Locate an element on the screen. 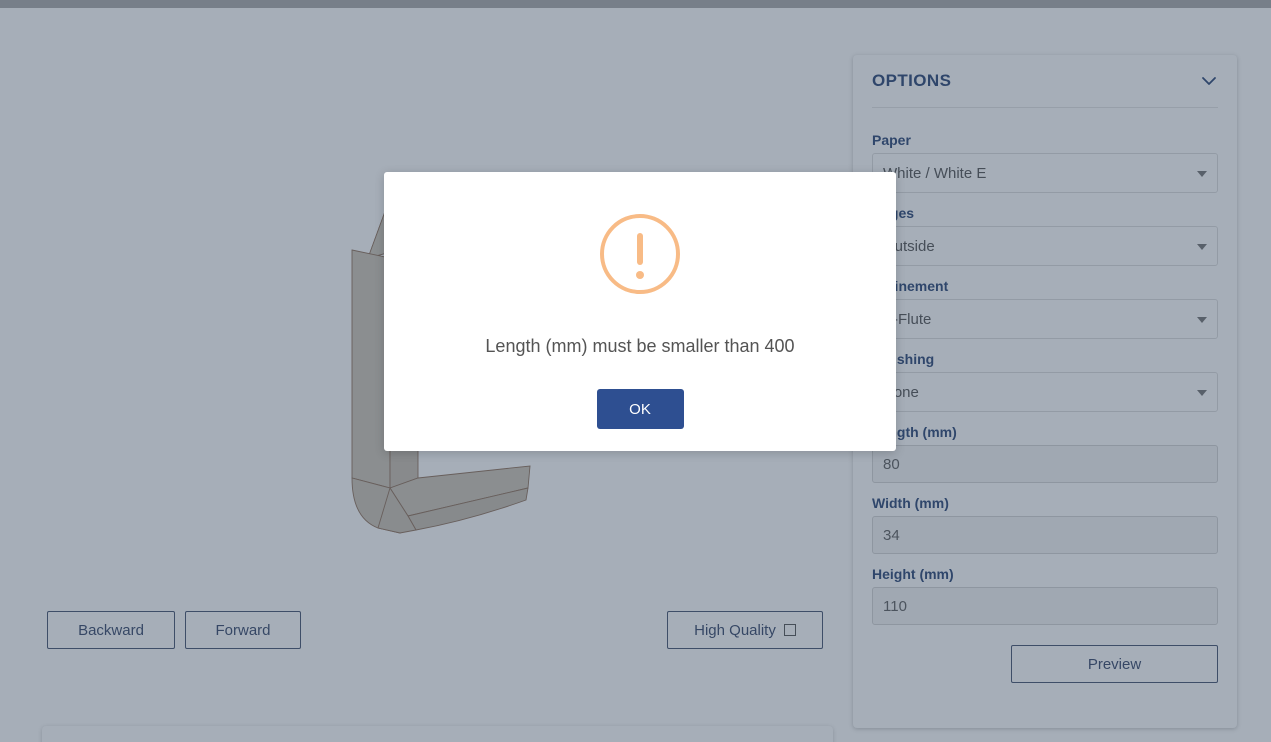  alert-message: Length (mm) must be smaller than 400 is located at coordinates (640, 346).